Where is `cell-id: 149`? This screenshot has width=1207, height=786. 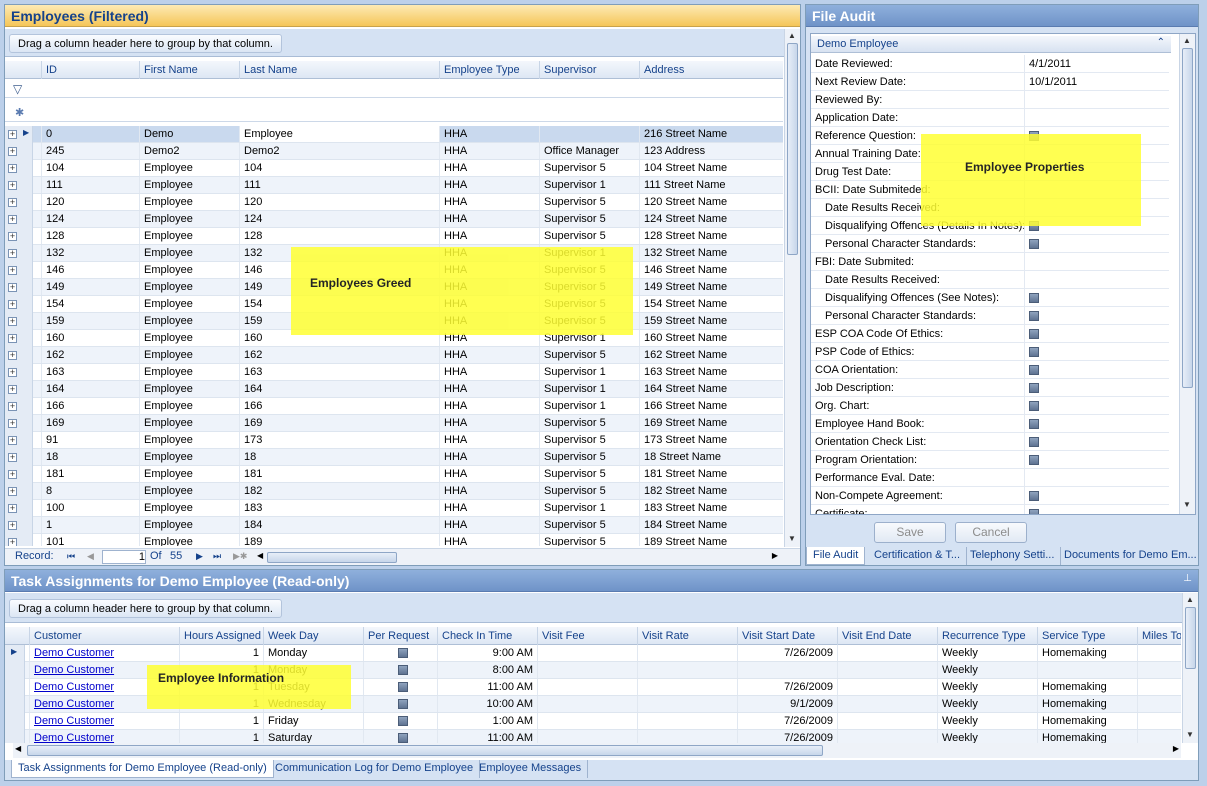 cell-id: 149 is located at coordinates (90, 287).